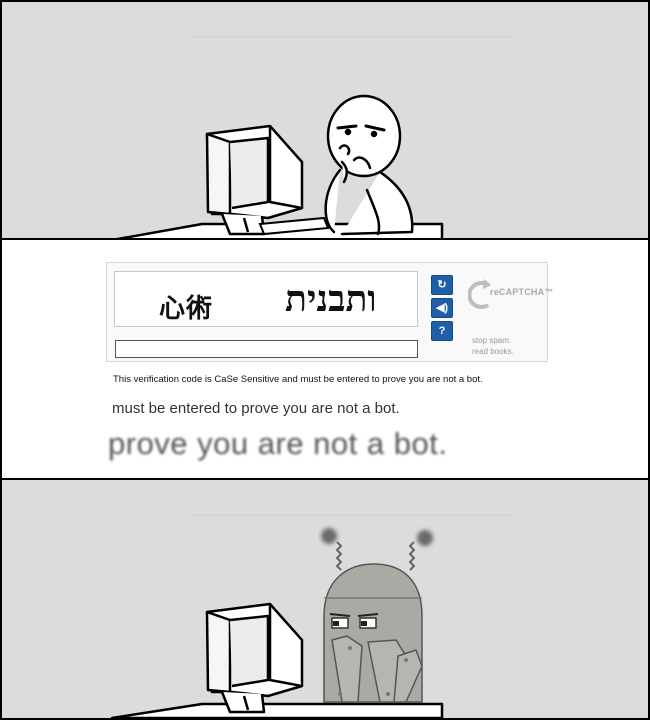 The width and height of the screenshot is (650, 720). What do you see at coordinates (266, 299) in the screenshot?
I see `captcha-image: 心術 ותבנית` at bounding box center [266, 299].